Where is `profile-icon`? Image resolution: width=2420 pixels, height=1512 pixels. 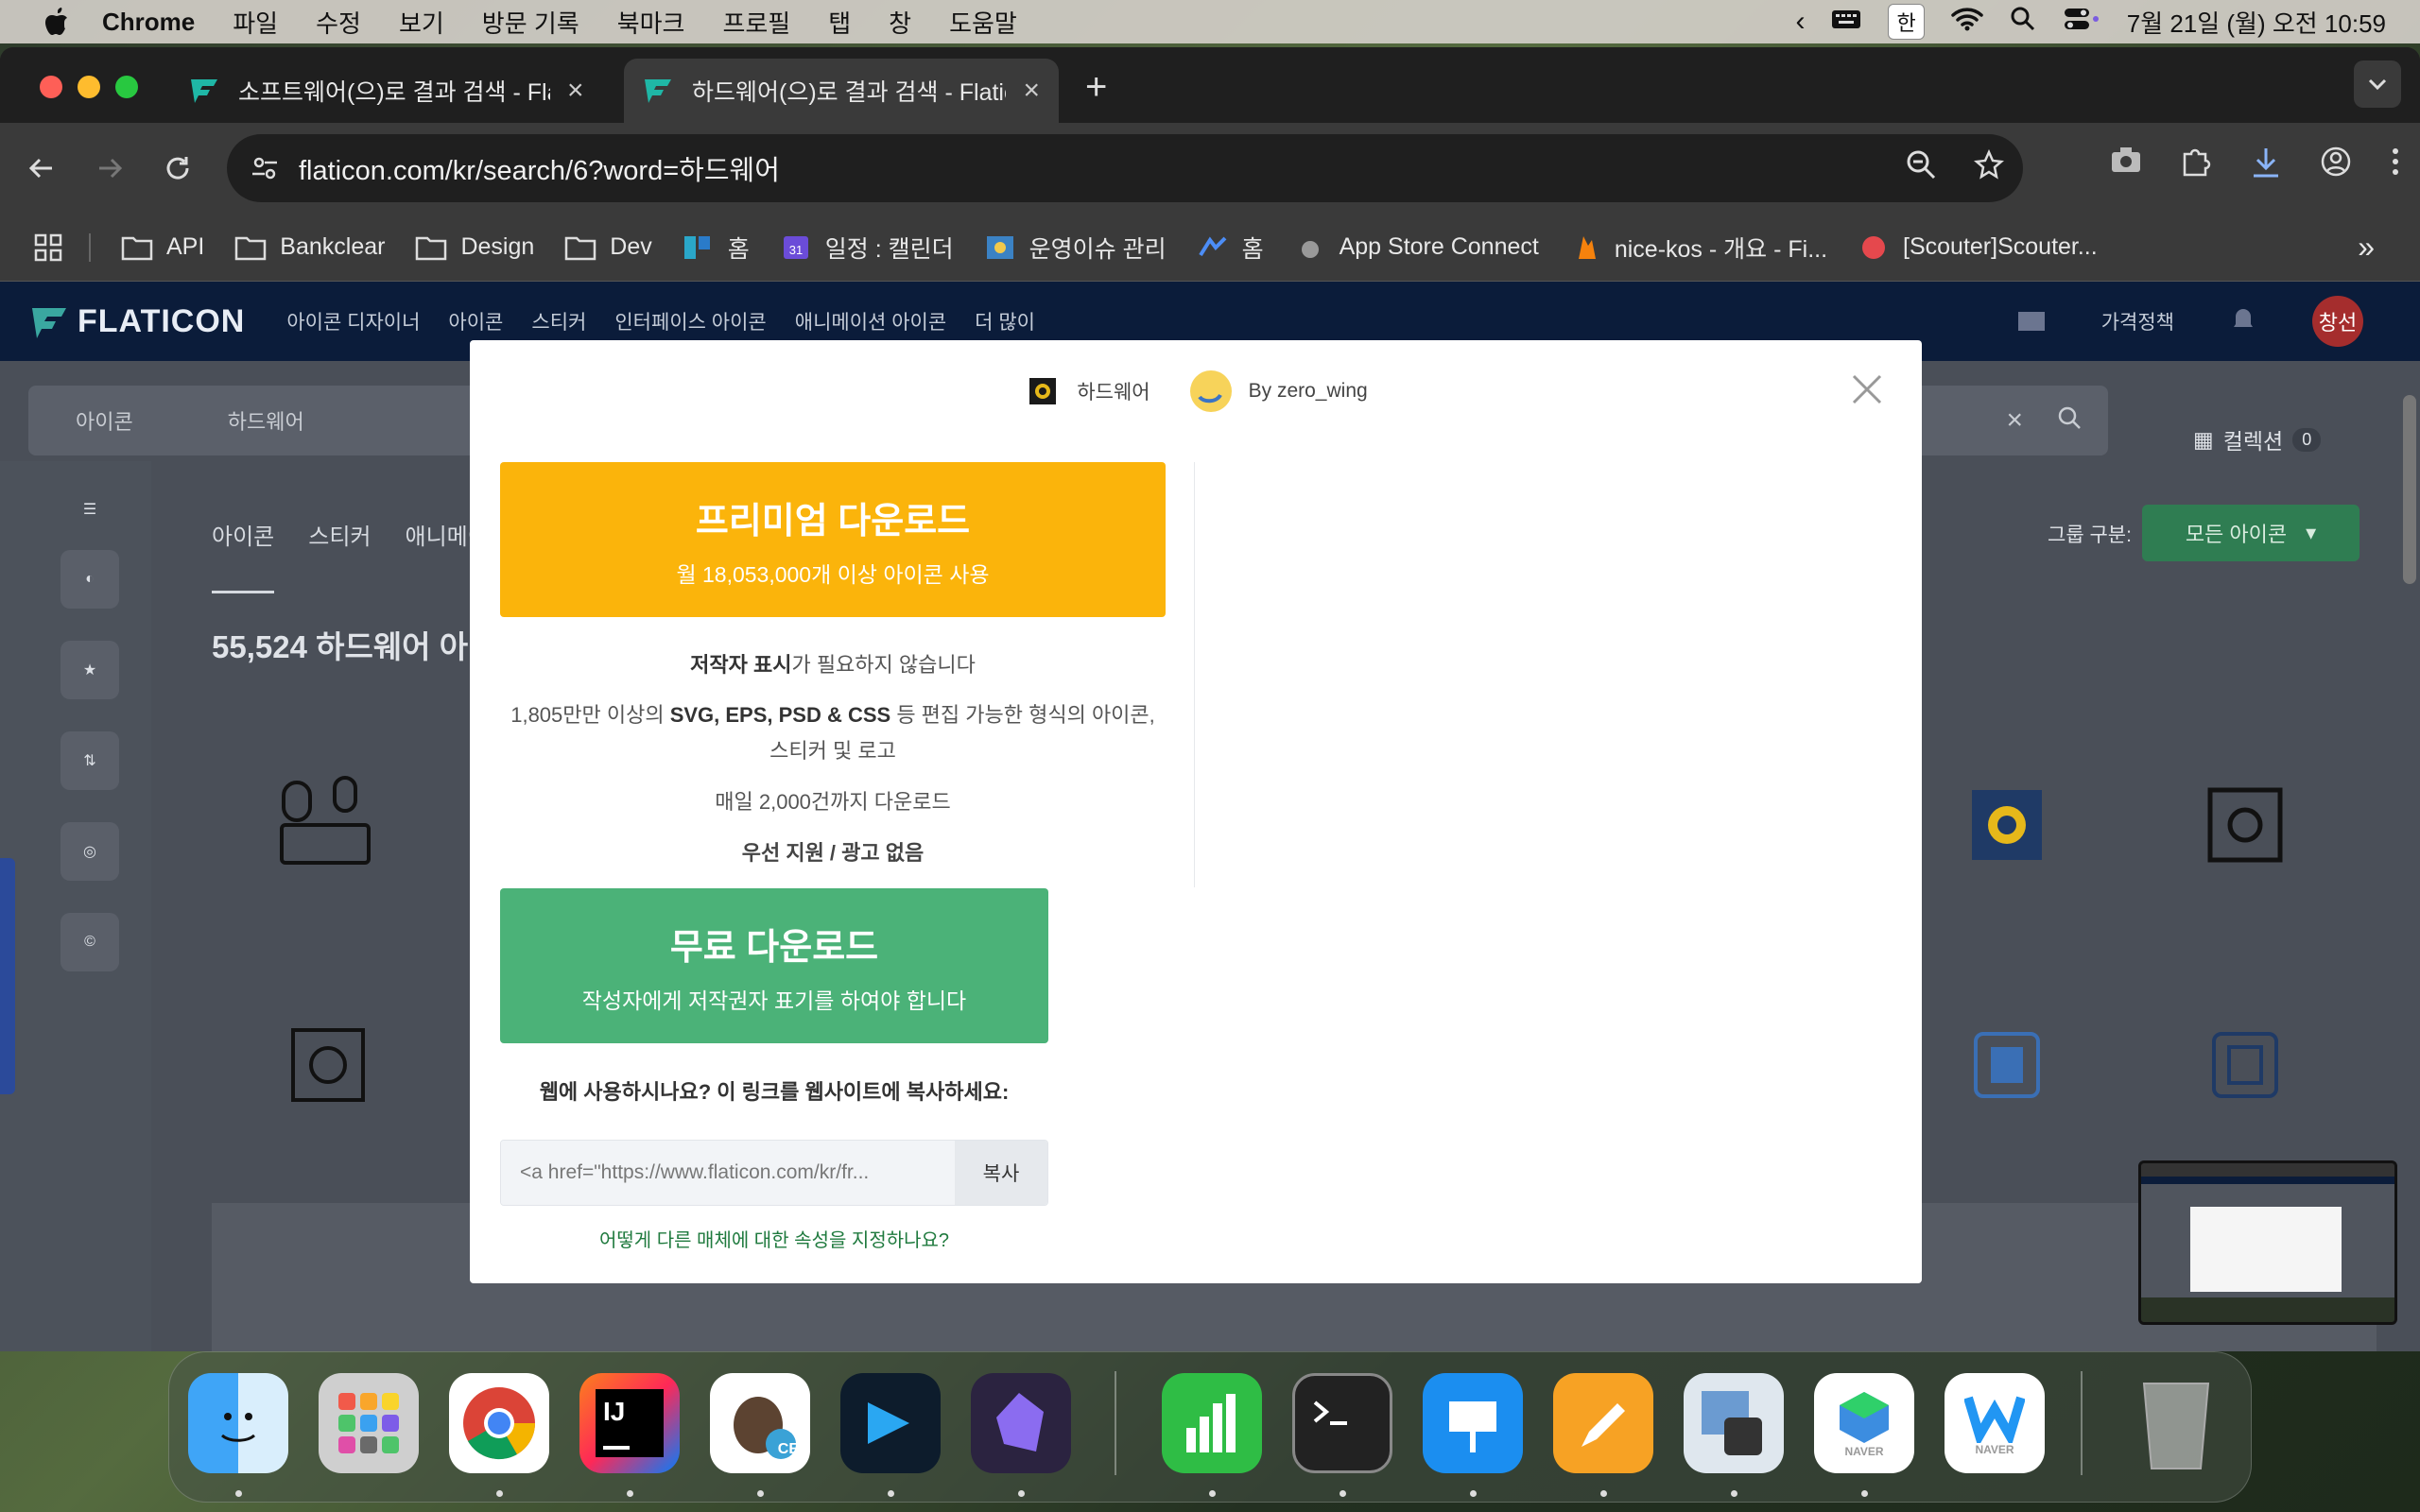 profile-icon is located at coordinates (2336, 165).